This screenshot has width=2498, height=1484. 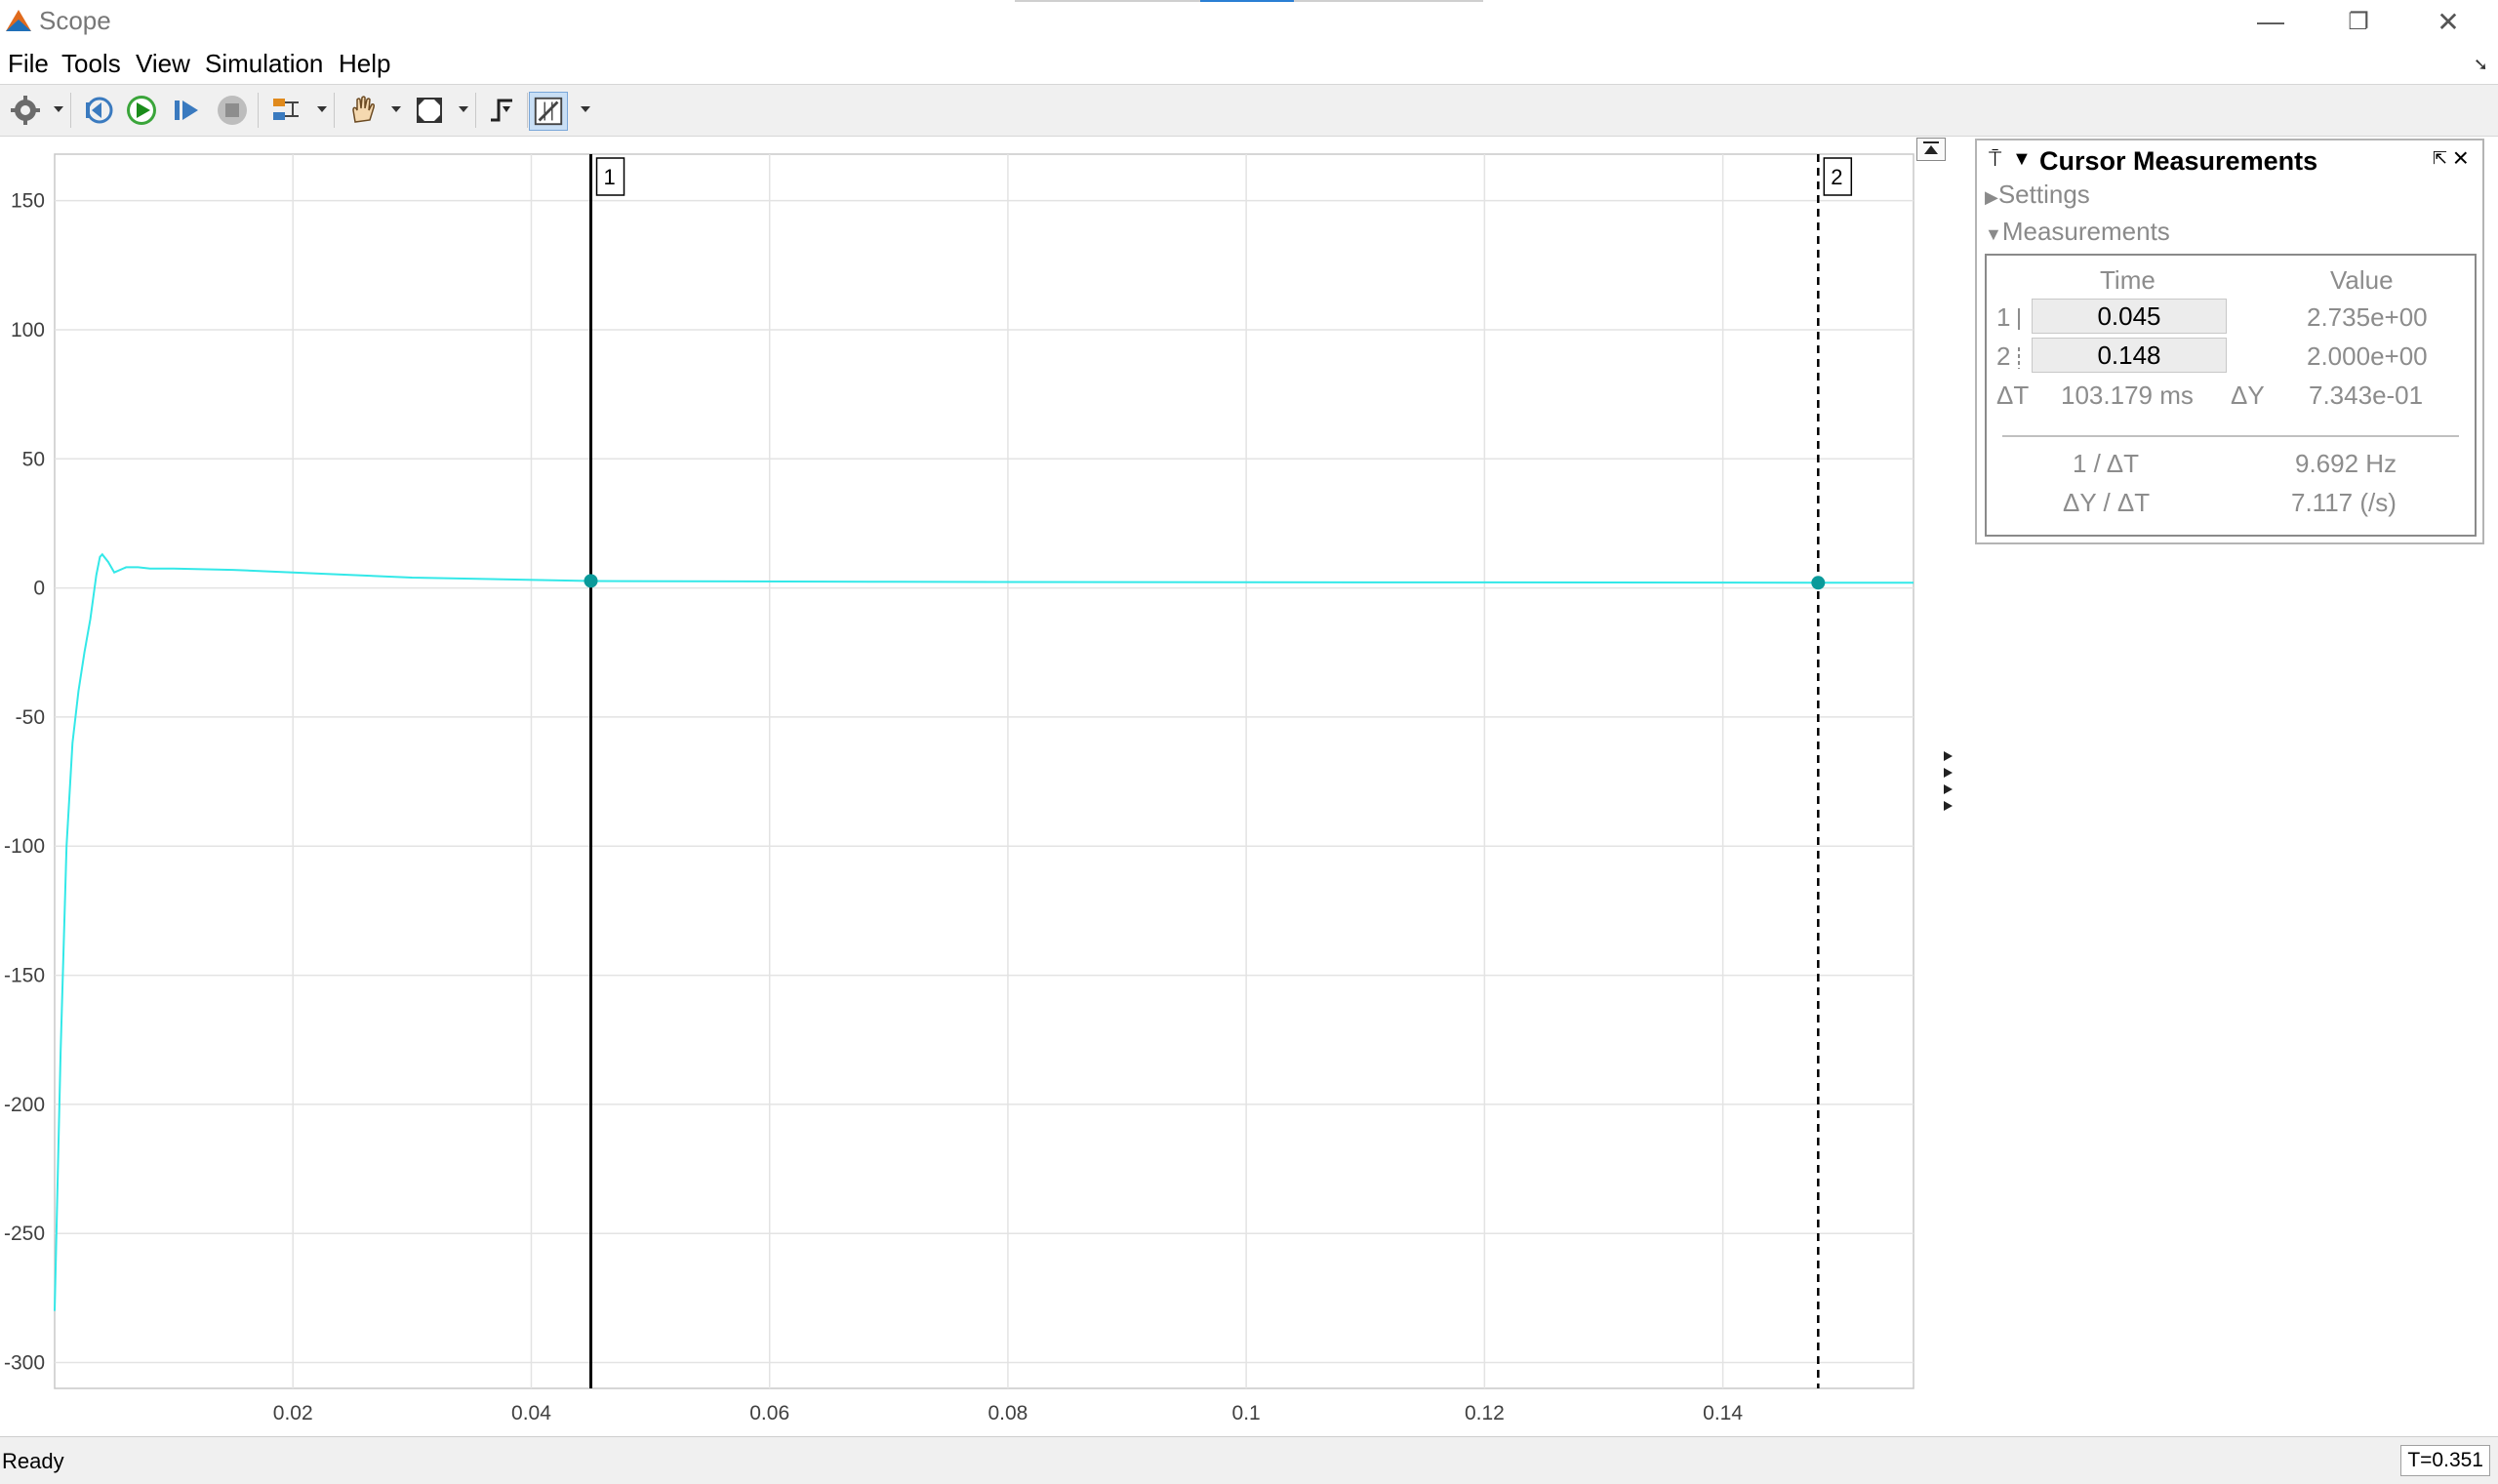 I want to click on panel-resize-arrows, so click(x=1951, y=784).